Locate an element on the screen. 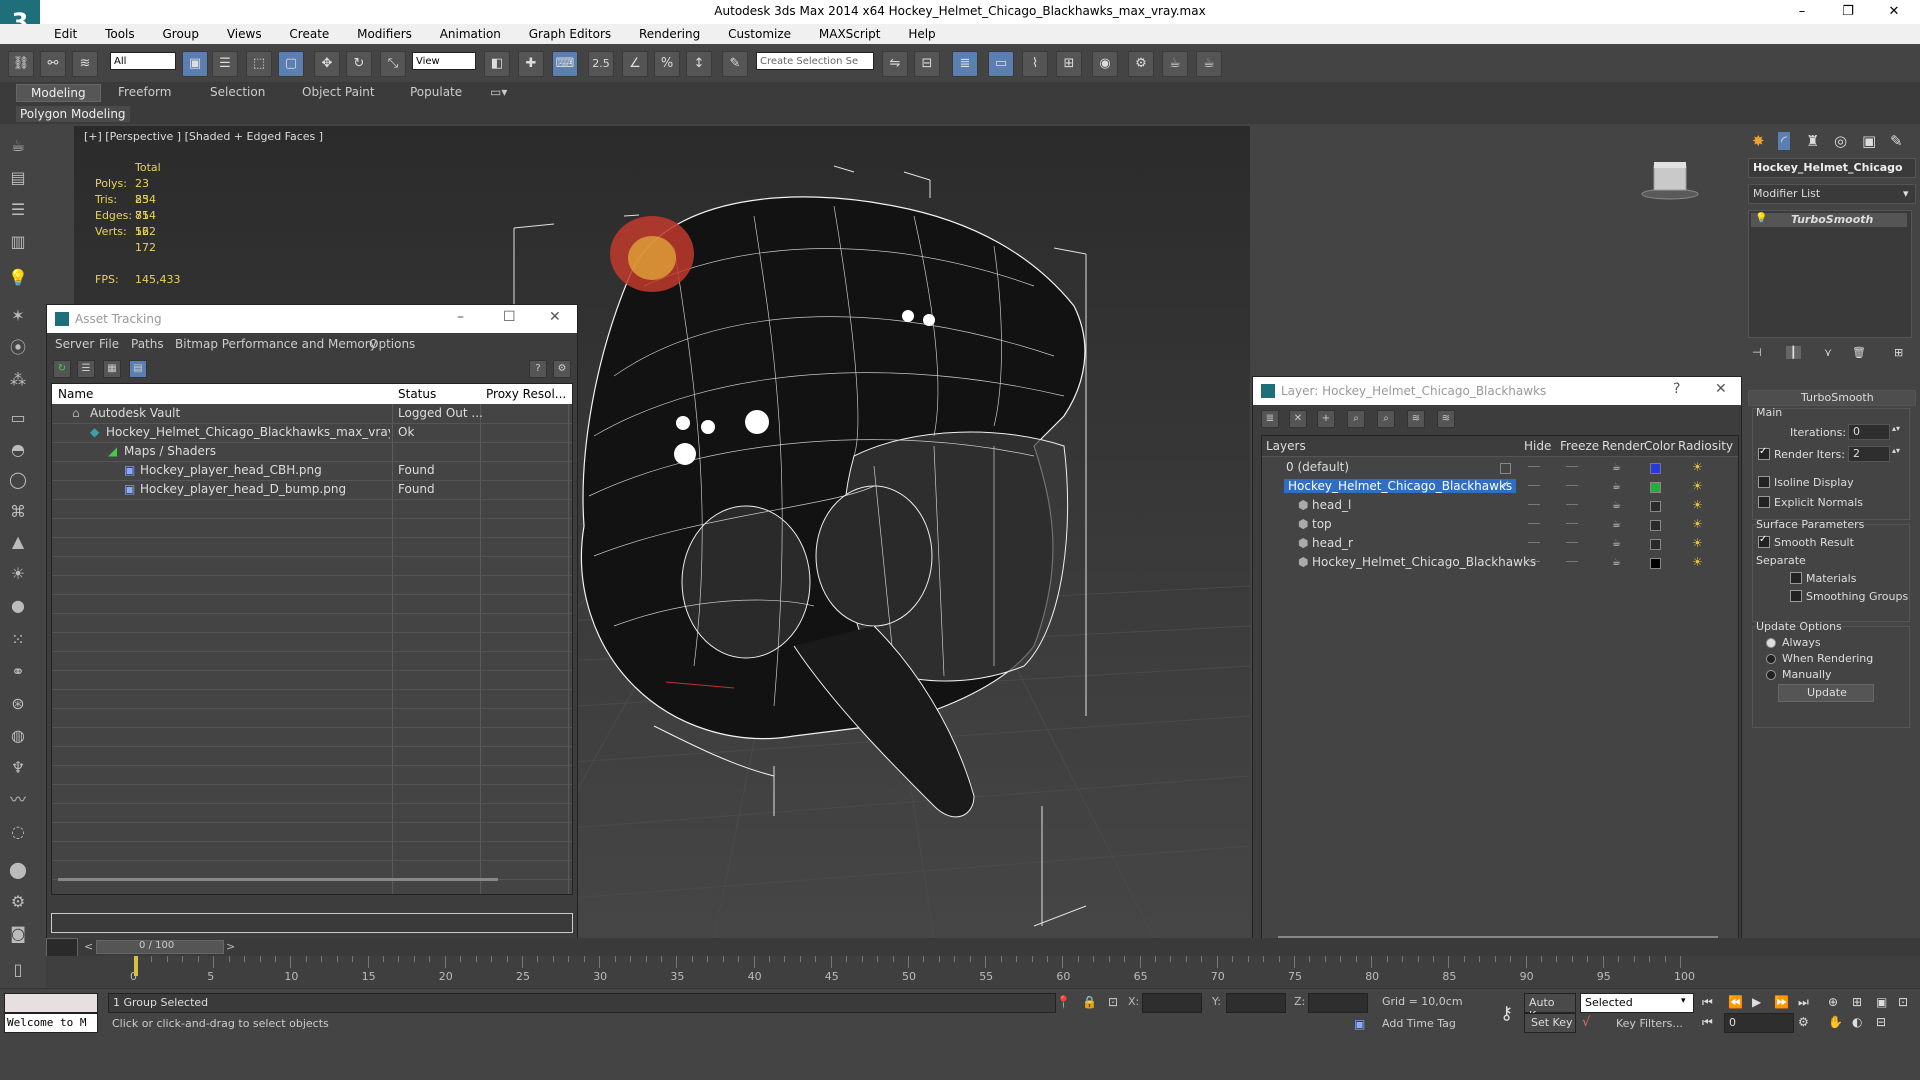 This screenshot has width=1920, height=1080. menu-tools: Tools is located at coordinates (120, 34).